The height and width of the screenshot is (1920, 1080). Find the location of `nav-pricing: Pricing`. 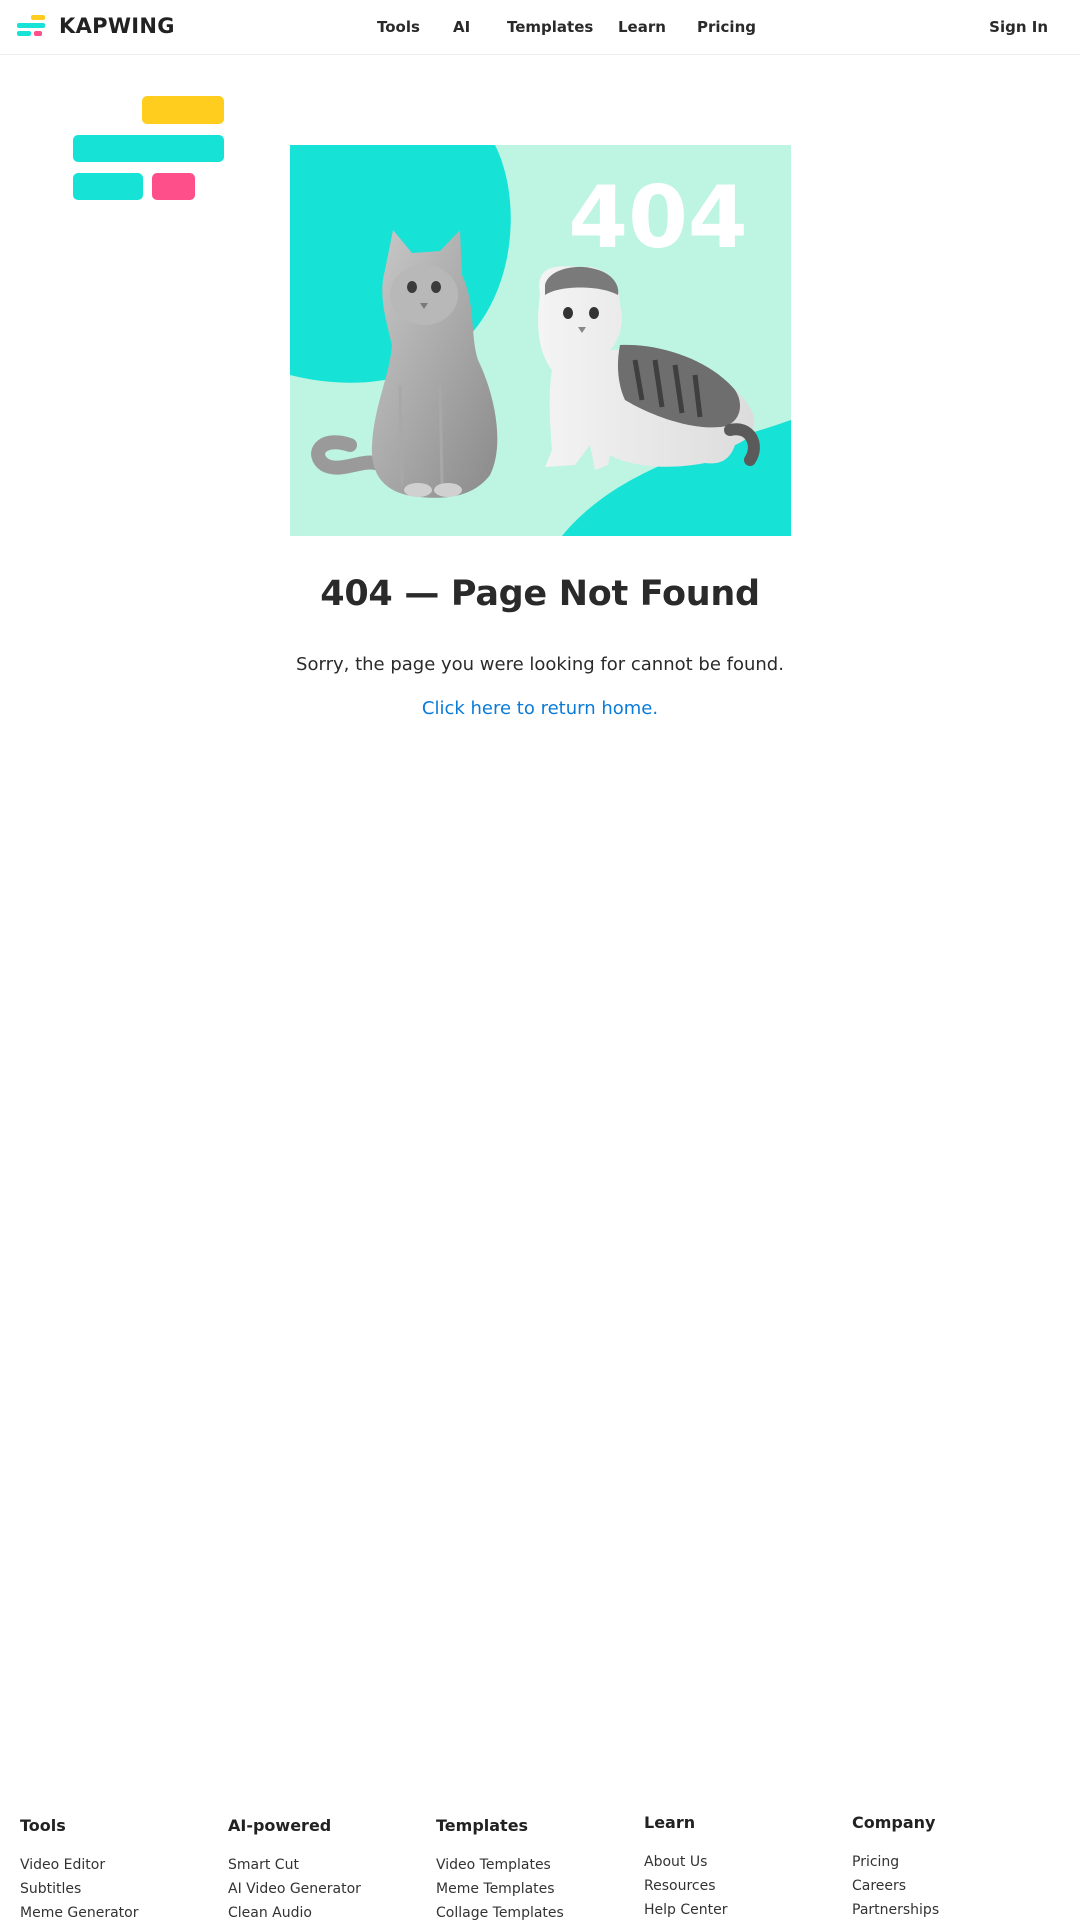

nav-pricing: Pricing is located at coordinates (726, 27).